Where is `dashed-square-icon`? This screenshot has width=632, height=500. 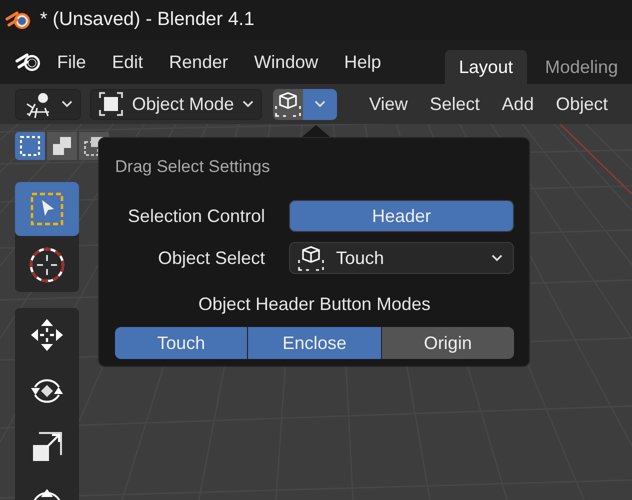
dashed-square-icon is located at coordinates (30, 146).